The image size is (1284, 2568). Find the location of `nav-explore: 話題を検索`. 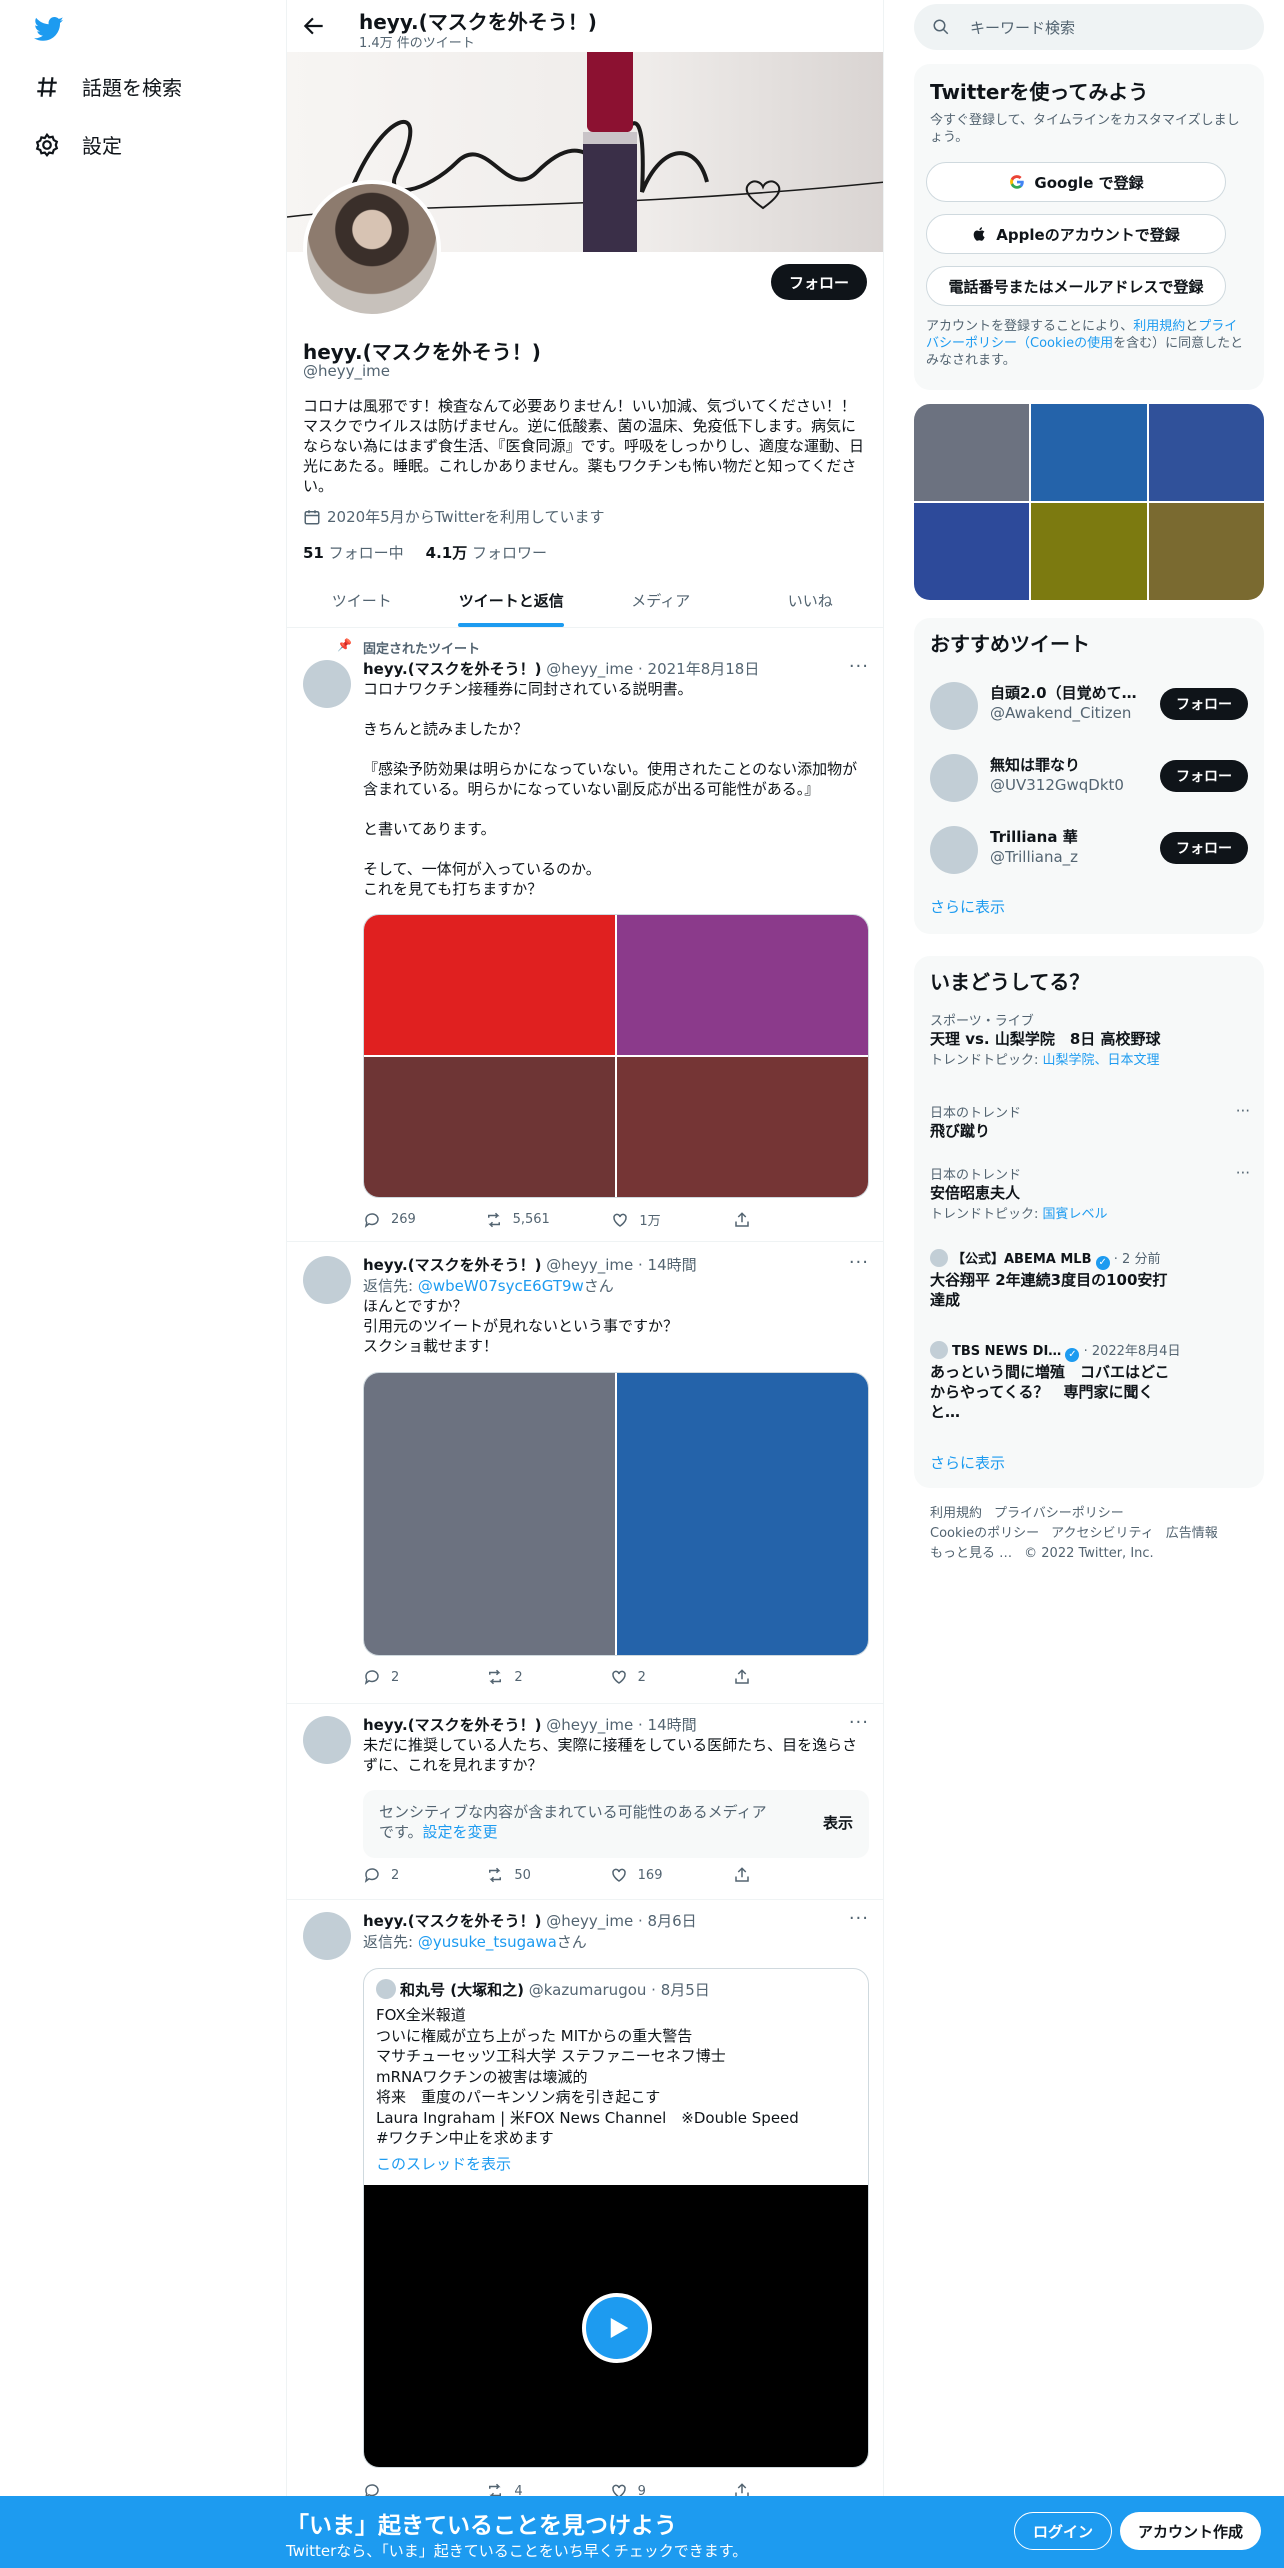

nav-explore: 話題を検索 is located at coordinates (108, 86).